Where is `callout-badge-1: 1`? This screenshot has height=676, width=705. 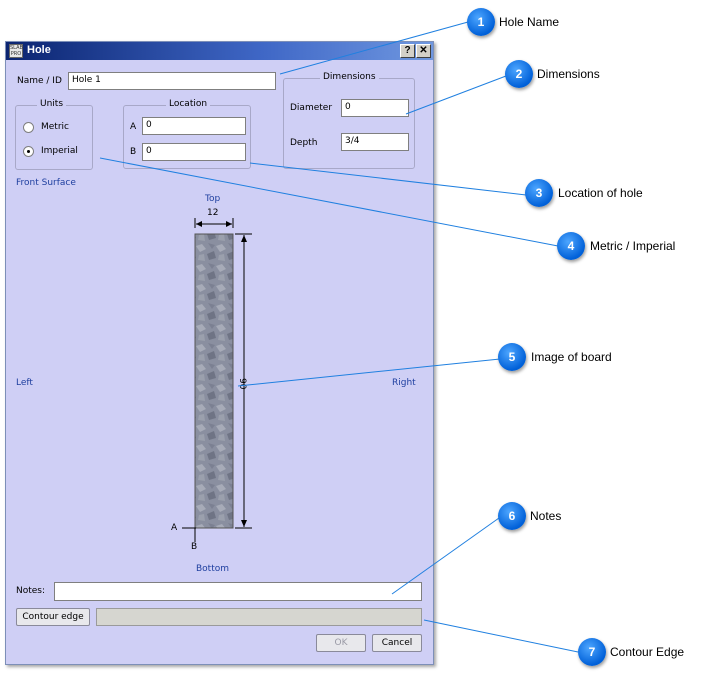 callout-badge-1: 1 is located at coordinates (481, 22).